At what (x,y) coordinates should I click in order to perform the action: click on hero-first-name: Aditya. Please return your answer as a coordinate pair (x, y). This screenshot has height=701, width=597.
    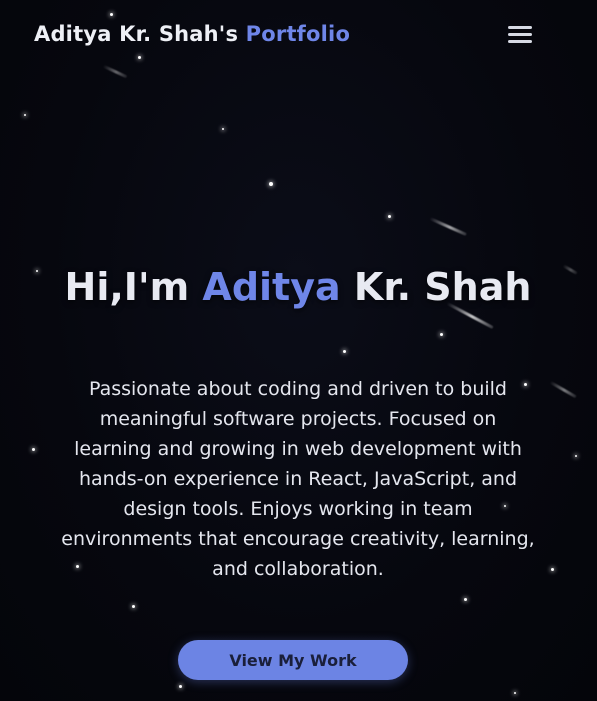
    Looking at the image, I should click on (271, 287).